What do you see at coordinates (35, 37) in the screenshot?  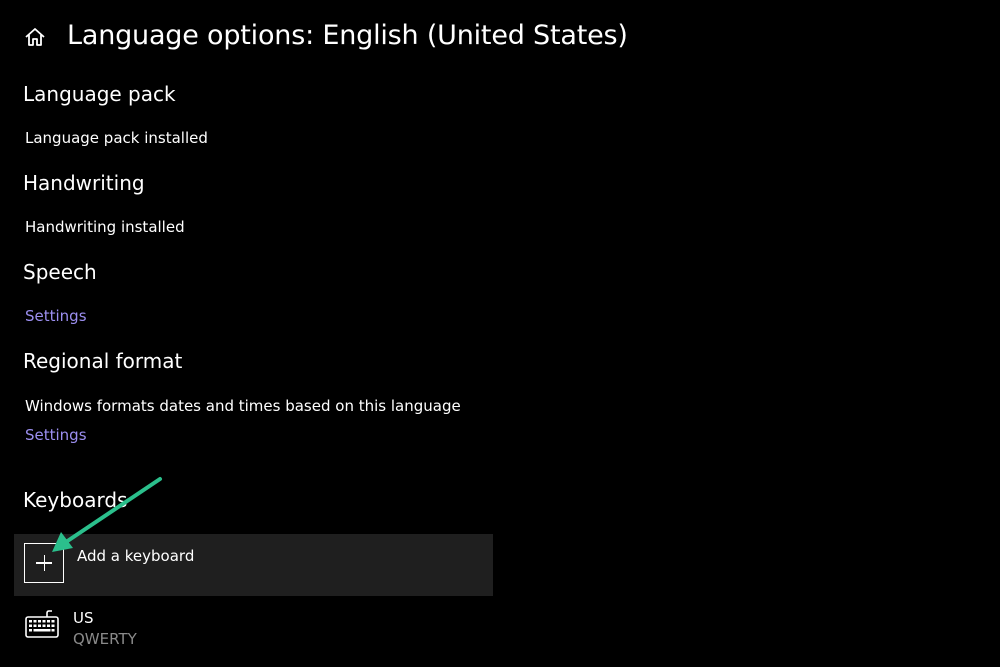 I see `home-icon` at bounding box center [35, 37].